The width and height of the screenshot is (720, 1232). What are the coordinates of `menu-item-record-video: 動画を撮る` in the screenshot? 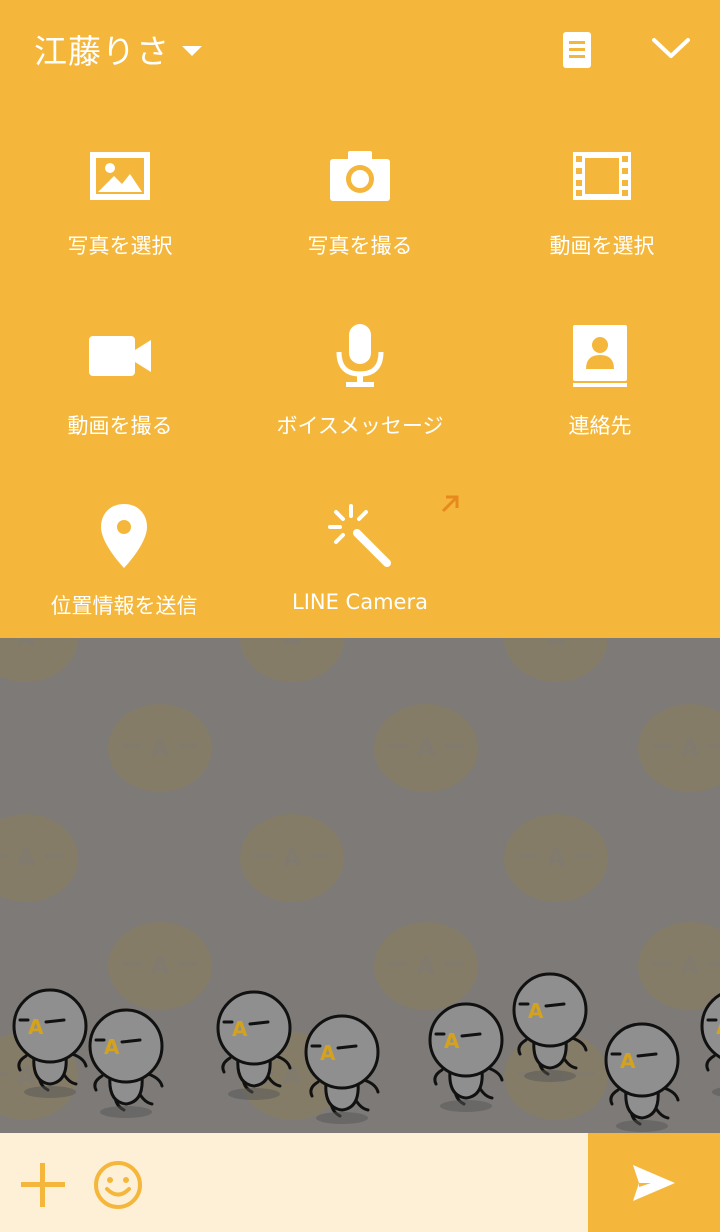 It's located at (120, 396).